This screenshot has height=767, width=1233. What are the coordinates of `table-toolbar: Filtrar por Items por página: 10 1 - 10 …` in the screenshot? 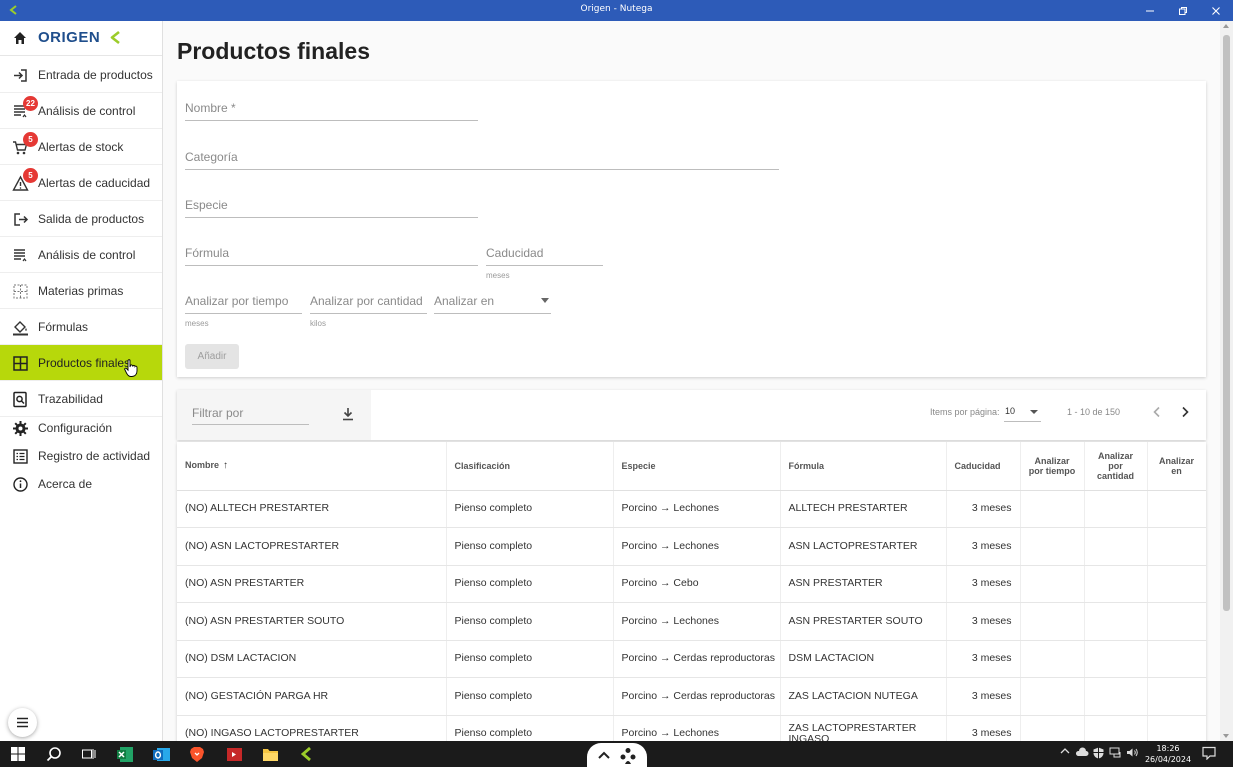 It's located at (691, 415).